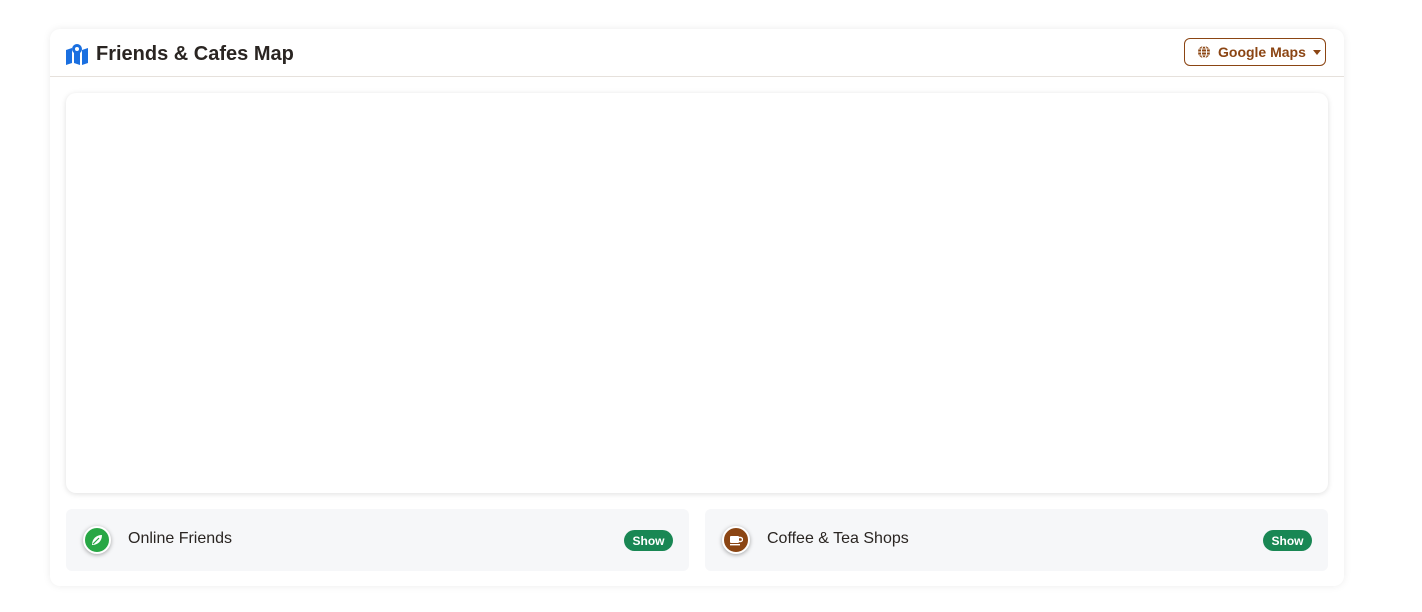  I want to click on coffee-cup-icon, so click(736, 540).